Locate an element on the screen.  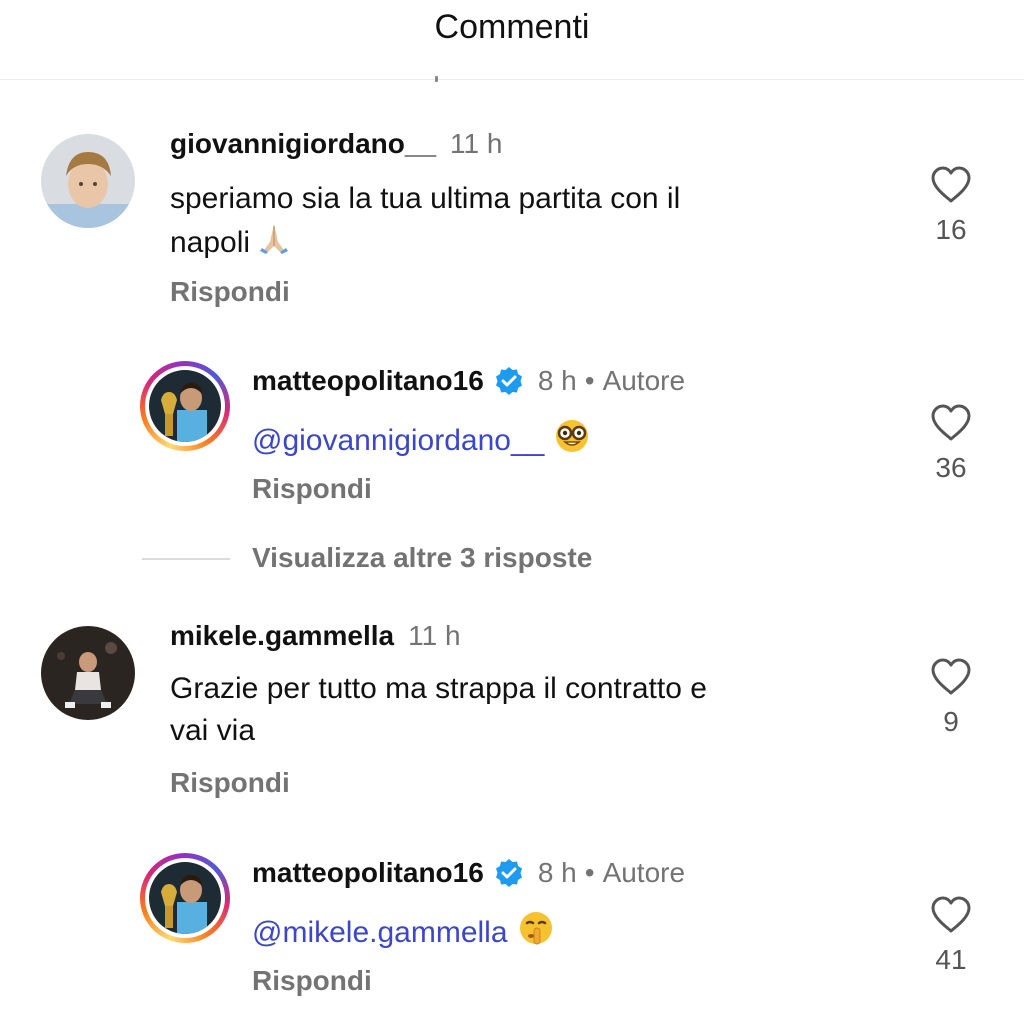
reply-text: @giovannigiordano__ is located at coordinates (421, 442).